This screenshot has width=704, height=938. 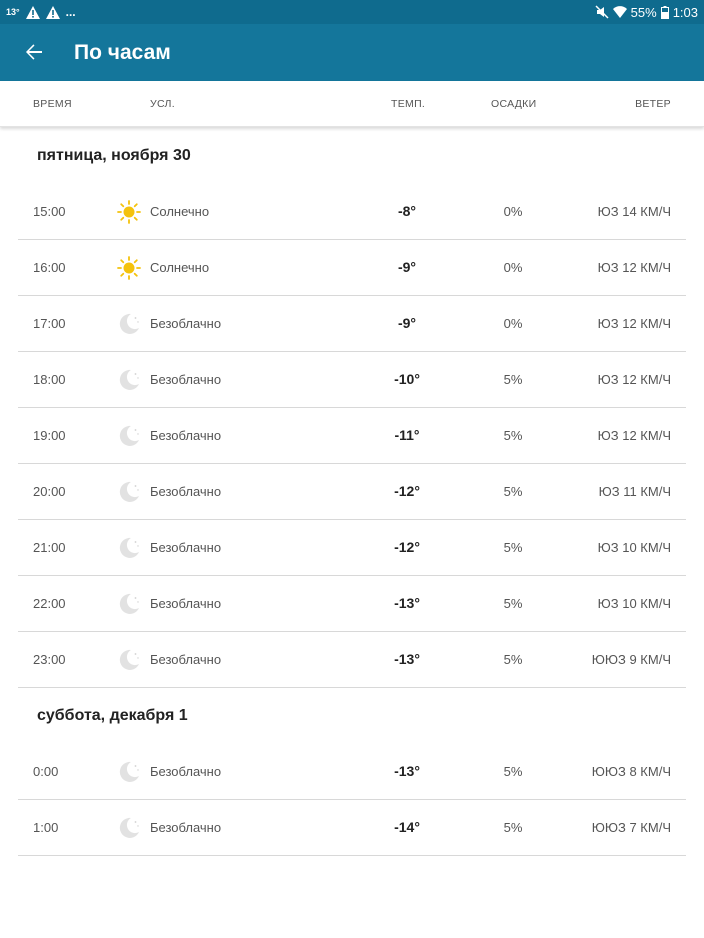 I want to click on back-button, so click(x=34, y=52).